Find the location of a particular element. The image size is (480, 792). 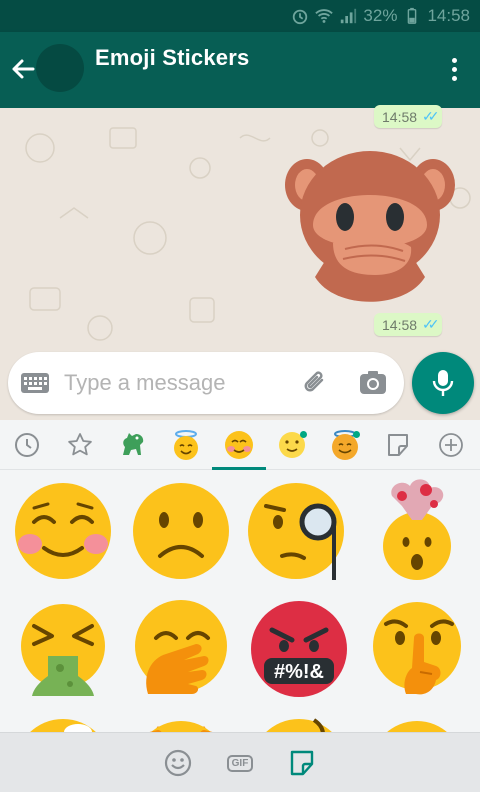

tab-sticker-store is located at coordinates (398, 445).